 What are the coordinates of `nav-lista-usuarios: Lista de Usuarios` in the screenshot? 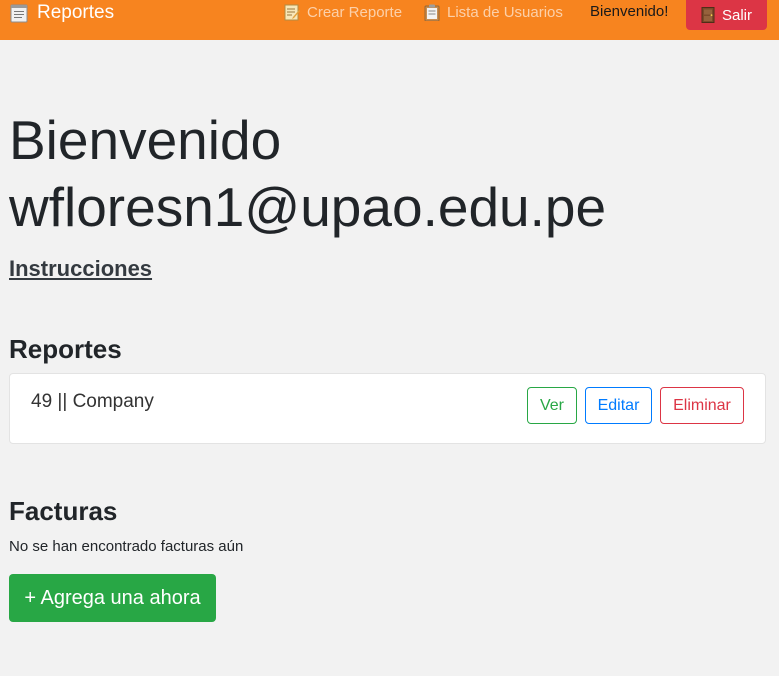 It's located at (493, 13).